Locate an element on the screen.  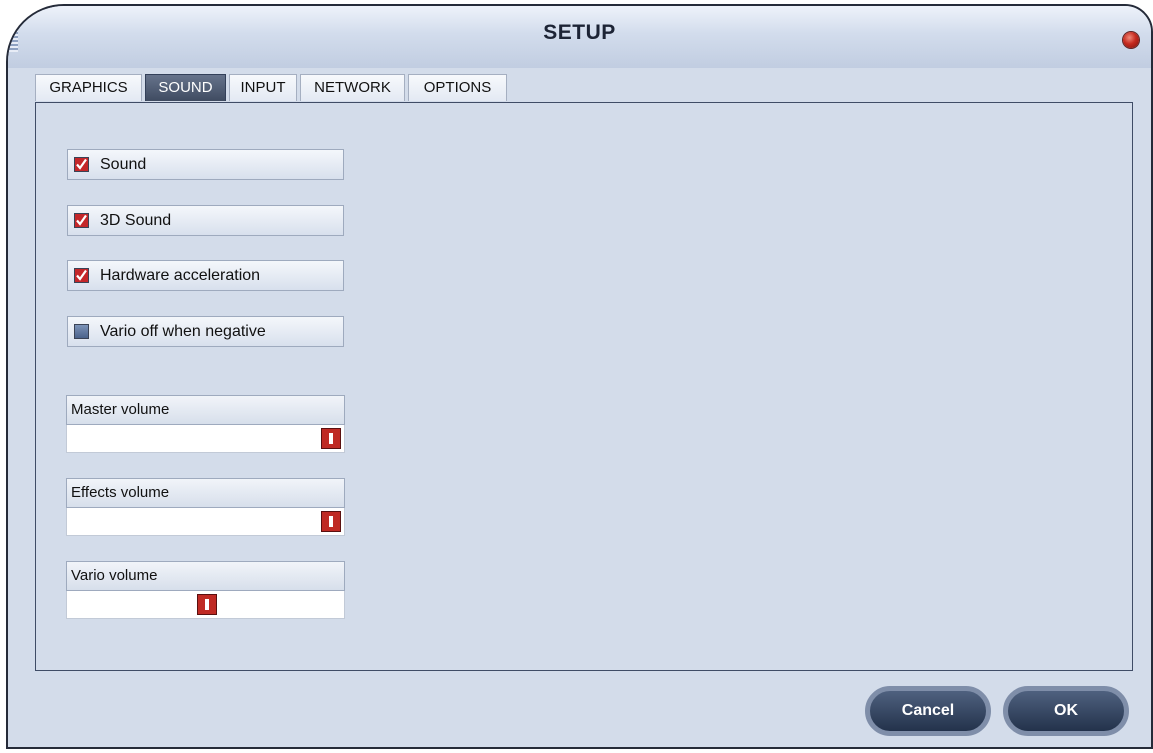
effects-volume-control: Effects volume is located at coordinates (205, 507).